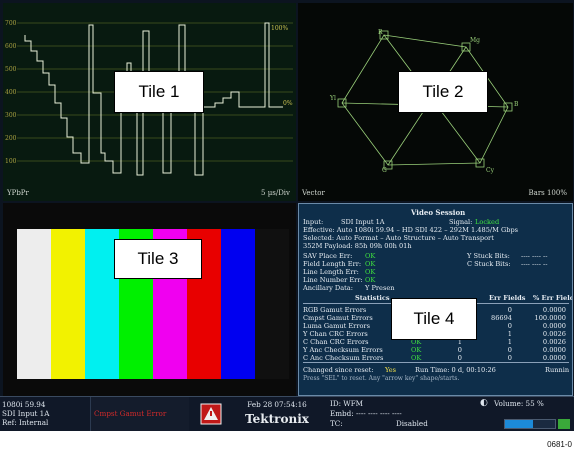  I want to click on c-stuck-value: ---- ---- --, so click(534, 264).